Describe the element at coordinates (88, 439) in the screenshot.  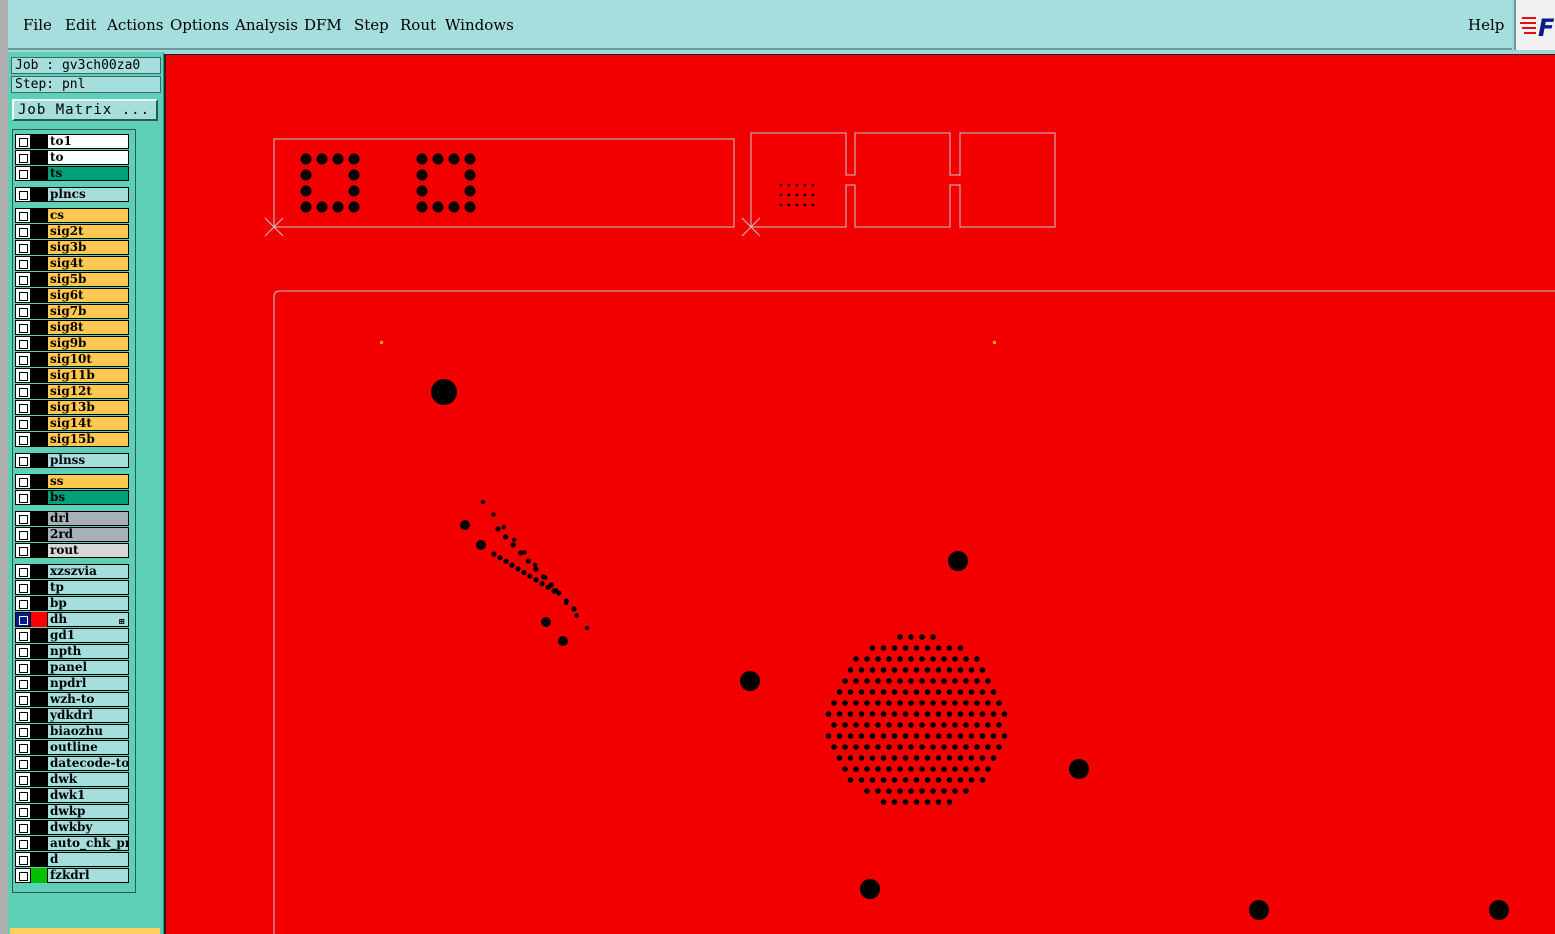
I see `layer-name: sig15b` at that location.